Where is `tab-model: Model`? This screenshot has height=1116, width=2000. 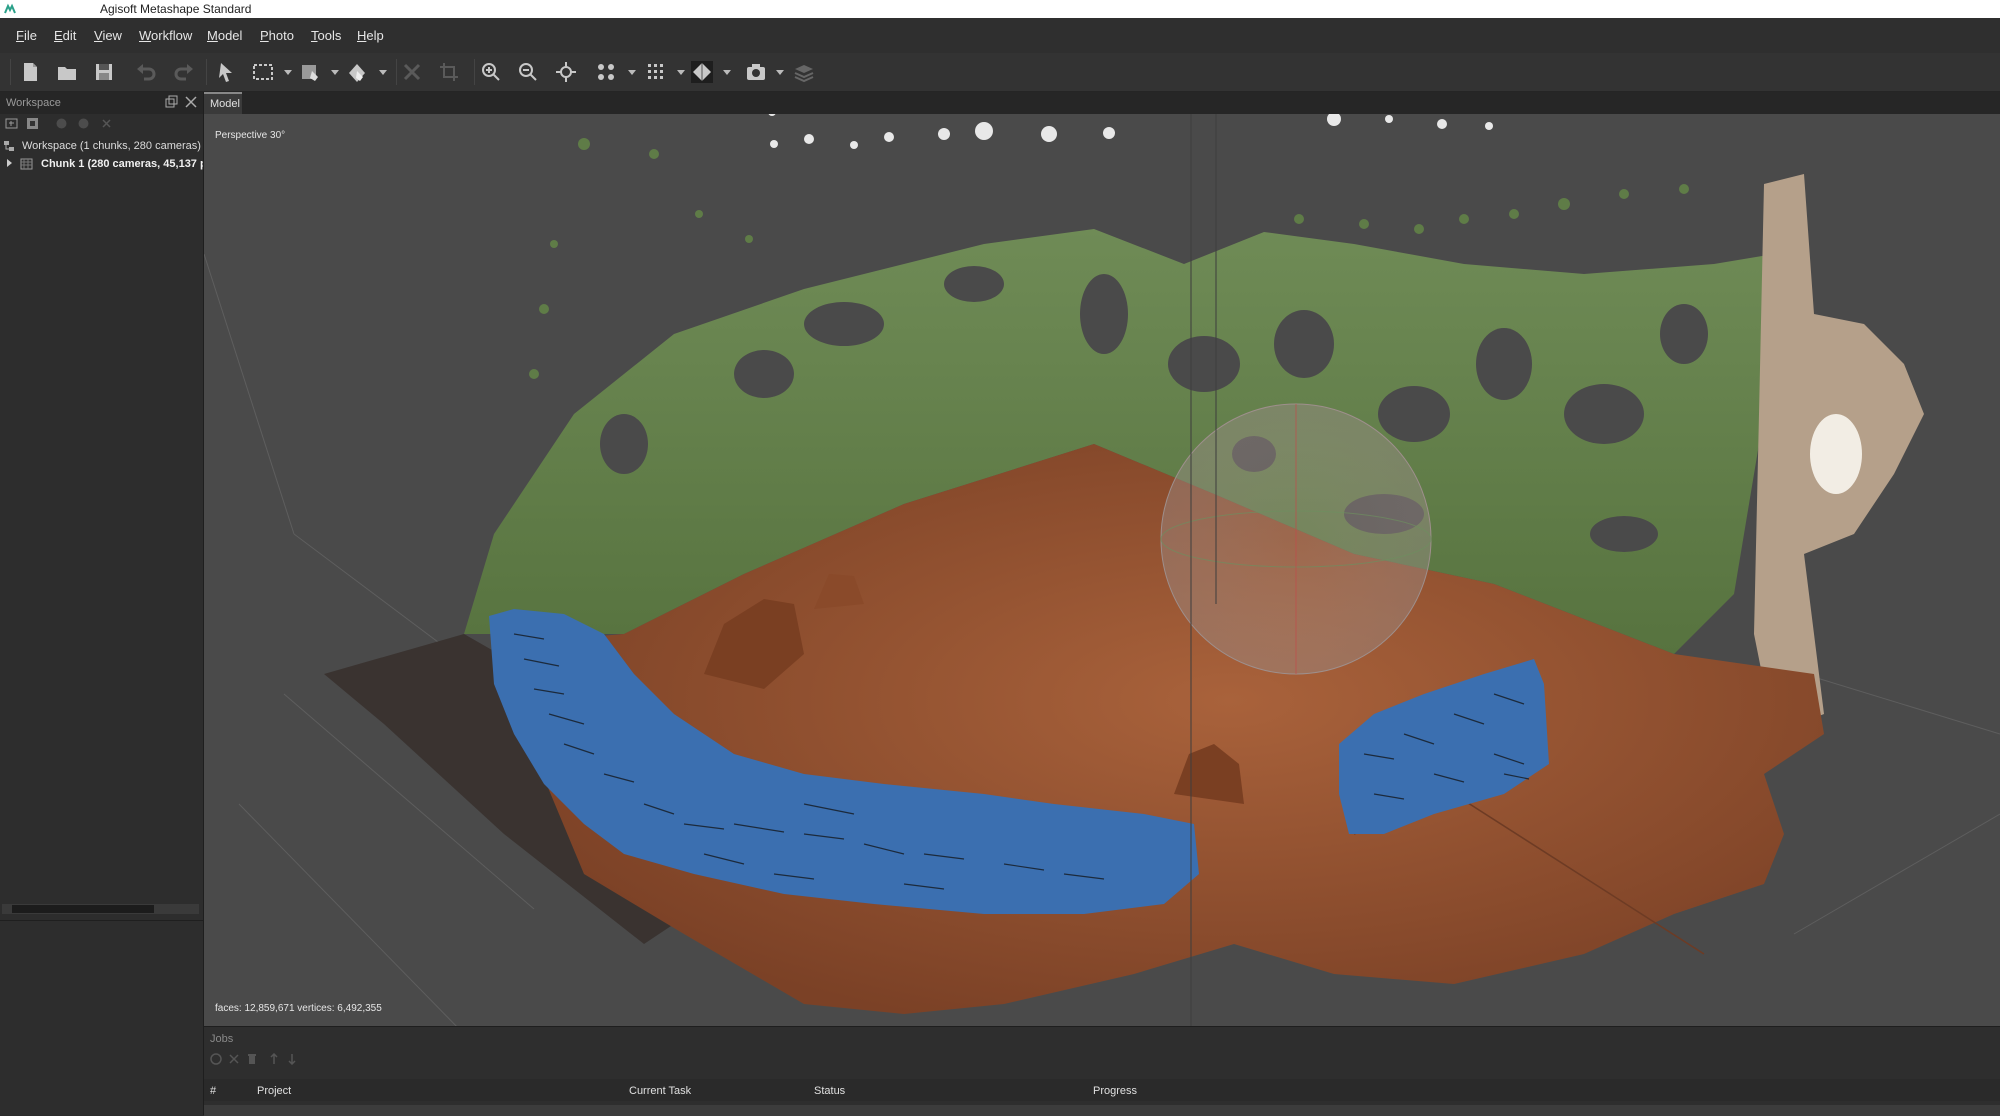
tab-model: Model is located at coordinates (223, 103).